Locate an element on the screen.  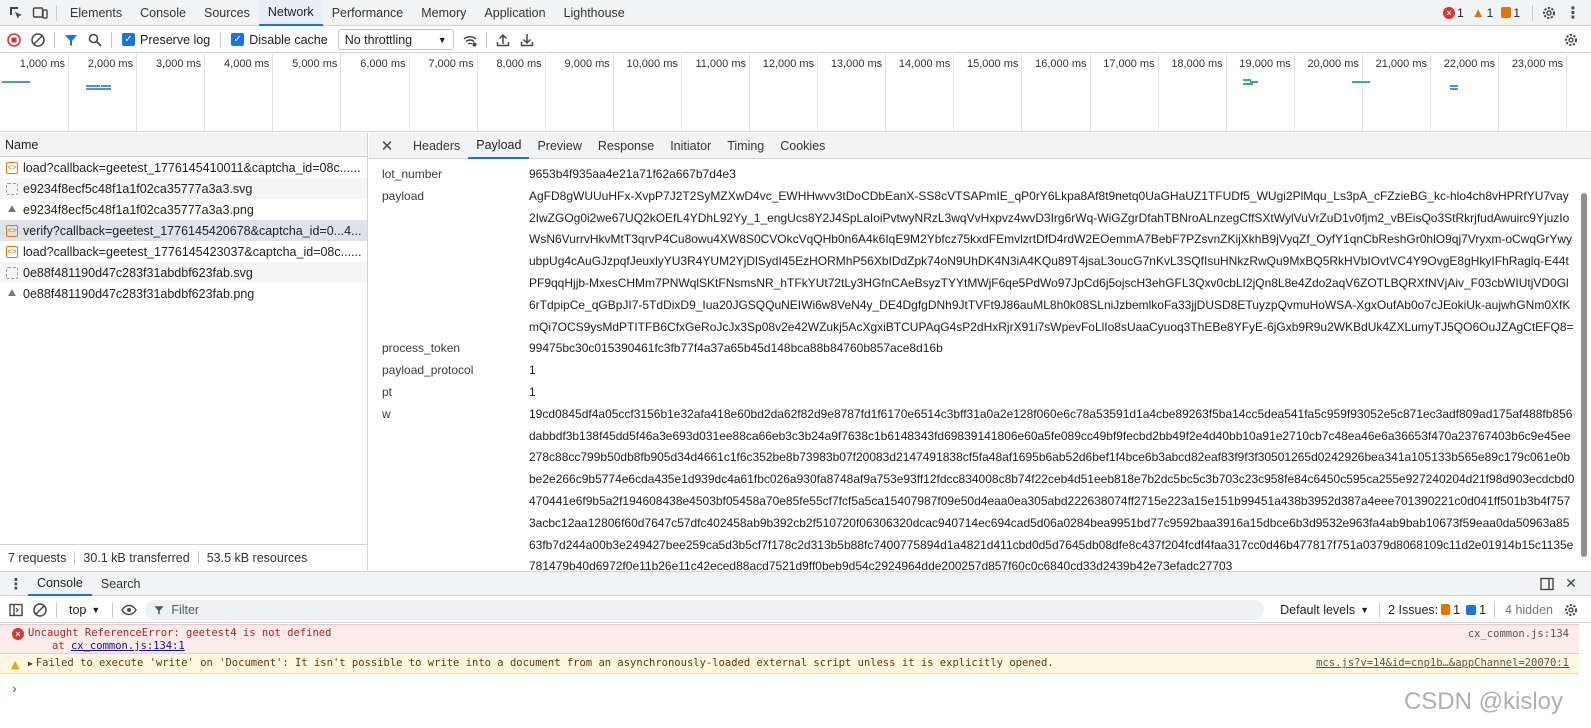
disable-cache-checkbox: ✓ Disable cache is located at coordinates (279, 40).